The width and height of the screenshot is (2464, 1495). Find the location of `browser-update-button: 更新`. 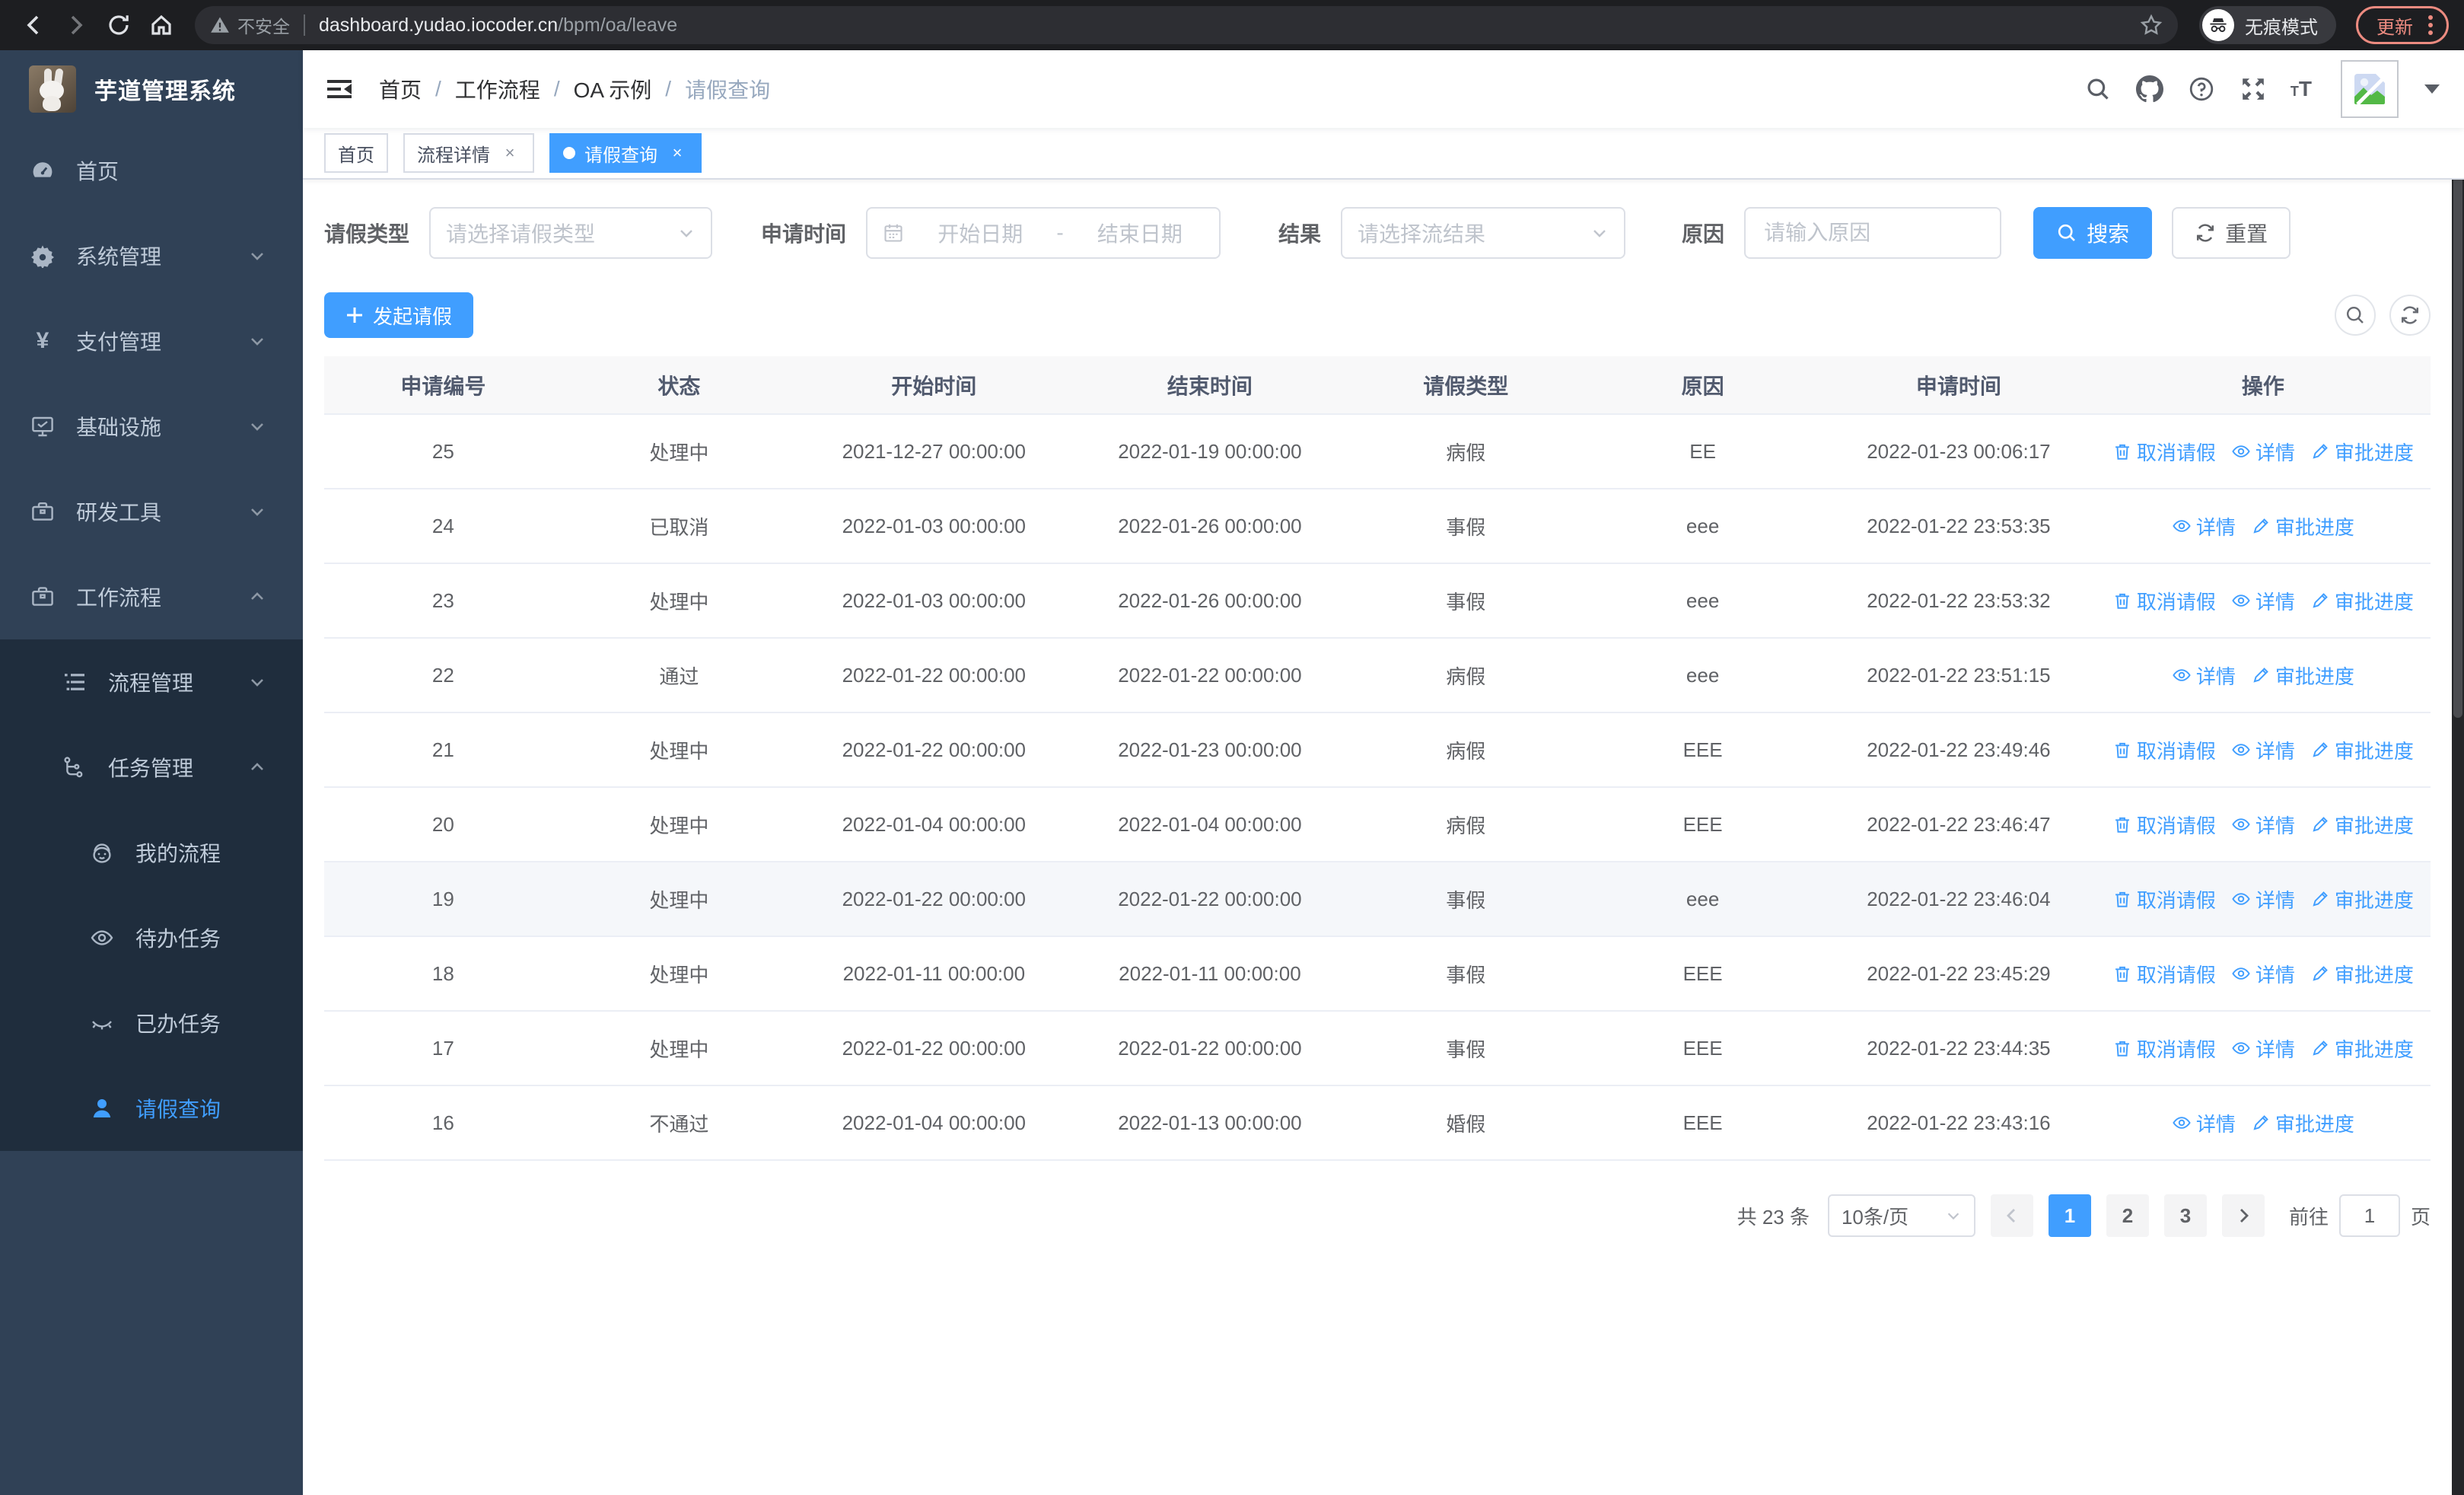

browser-update-button: 更新 is located at coordinates (2402, 25).